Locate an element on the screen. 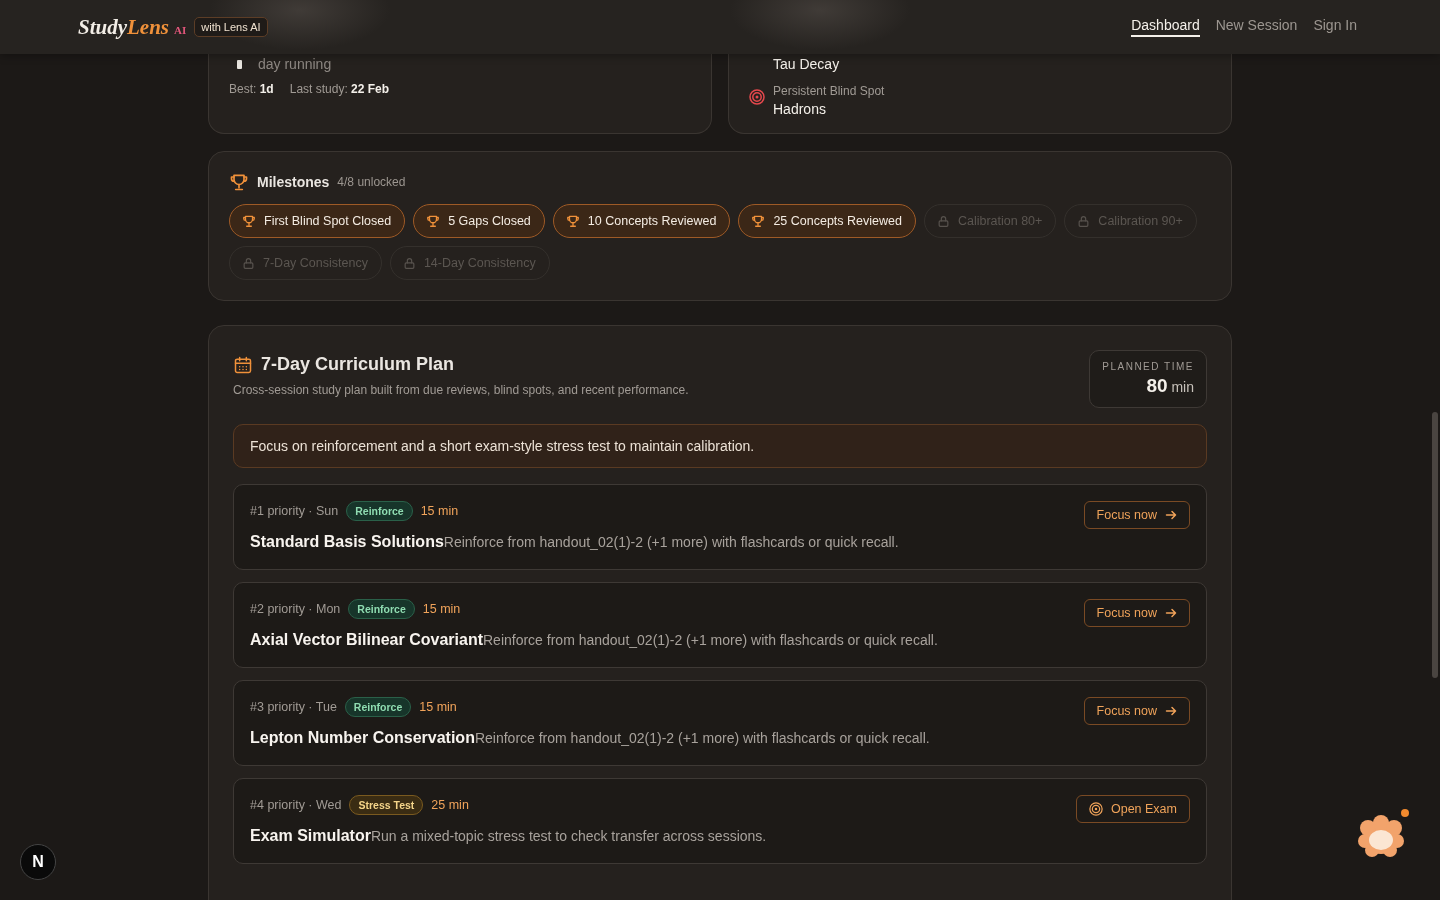 The height and width of the screenshot is (900, 1440). ai-badge: with Lens AI is located at coordinates (231, 27).